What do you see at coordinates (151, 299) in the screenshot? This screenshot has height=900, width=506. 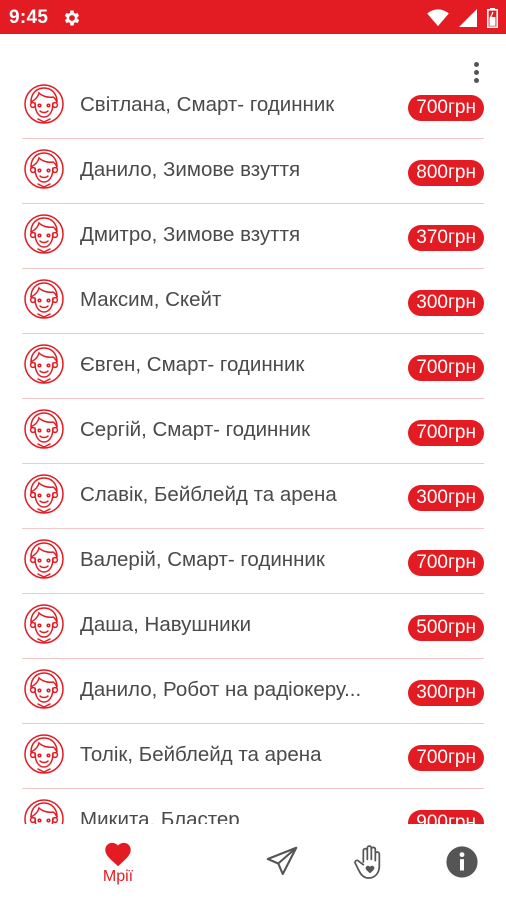 I see `dream-title: Максим, Скейт` at bounding box center [151, 299].